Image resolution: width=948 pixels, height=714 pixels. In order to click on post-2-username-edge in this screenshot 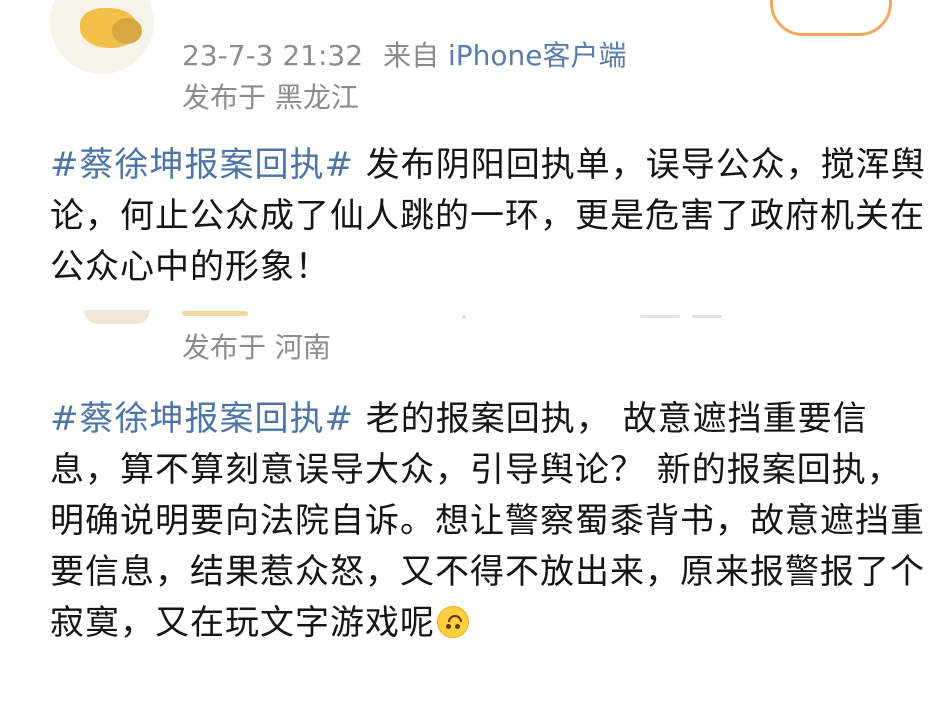, I will do `click(215, 313)`.